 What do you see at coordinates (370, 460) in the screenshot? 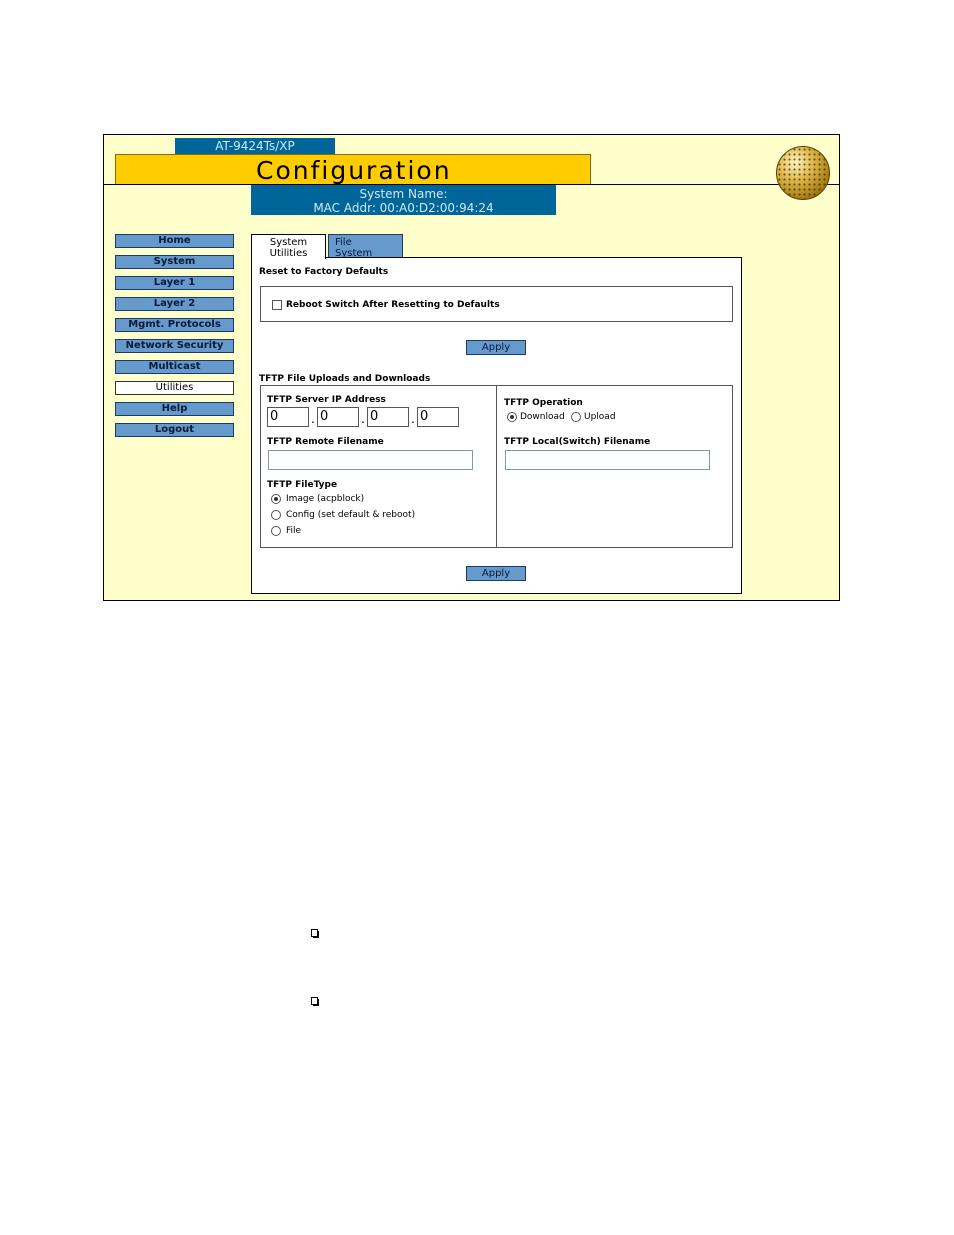
I see `tftp-remote-filename-input` at bounding box center [370, 460].